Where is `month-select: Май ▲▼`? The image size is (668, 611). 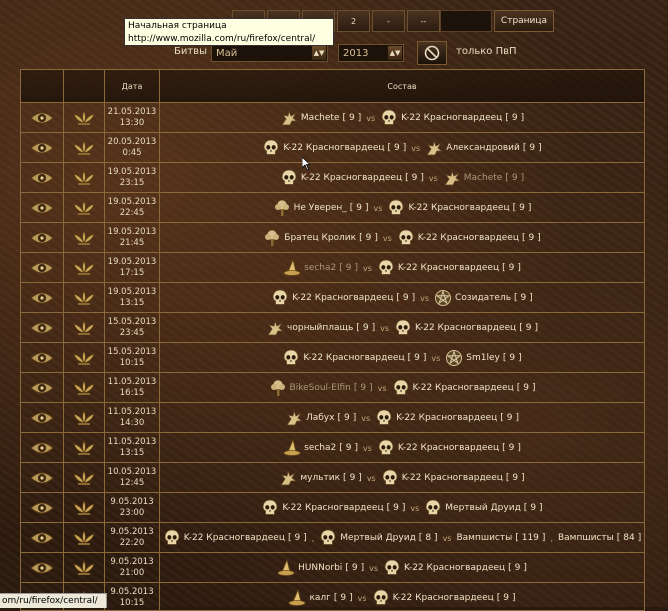
month-select: Май ▲▼ is located at coordinates (269, 53).